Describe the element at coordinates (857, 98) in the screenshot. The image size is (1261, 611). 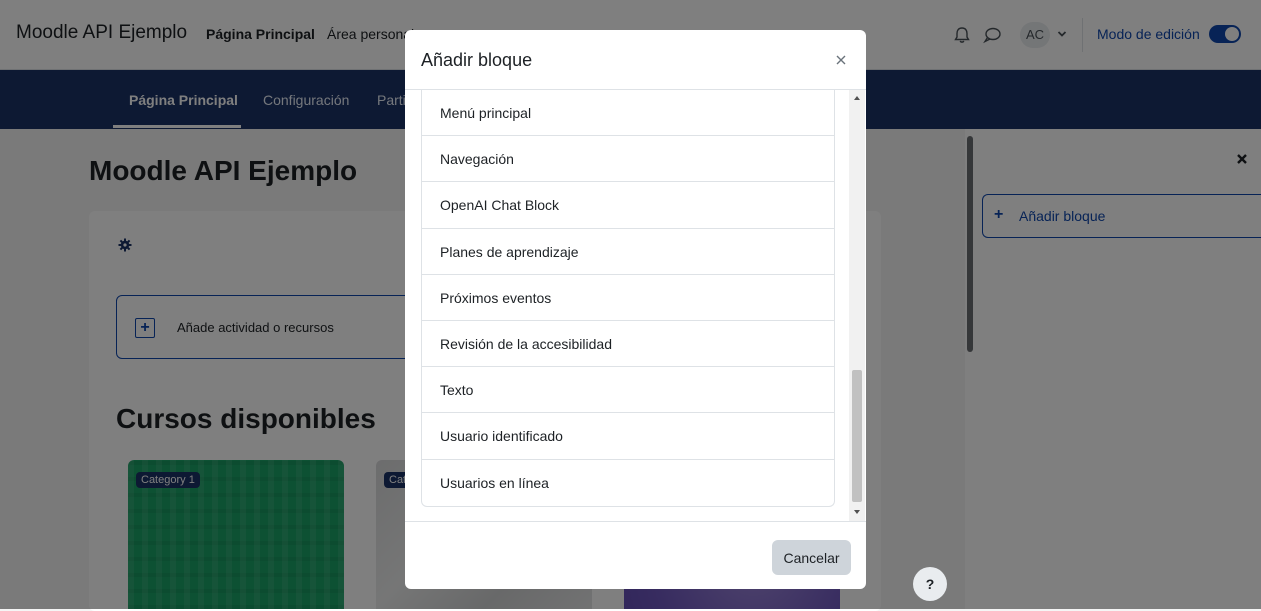
I see `scroll-up-icon` at that location.